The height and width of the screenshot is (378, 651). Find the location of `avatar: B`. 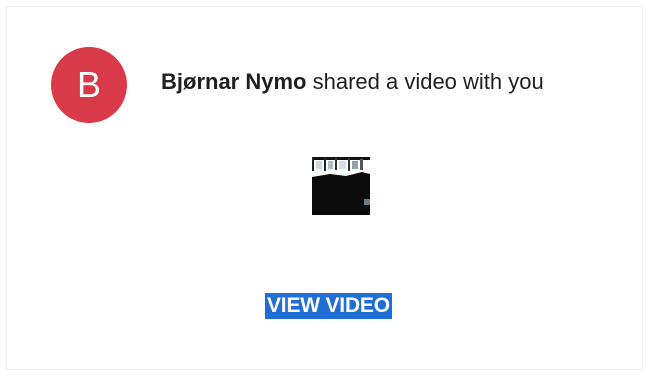

avatar: B is located at coordinates (89, 85).